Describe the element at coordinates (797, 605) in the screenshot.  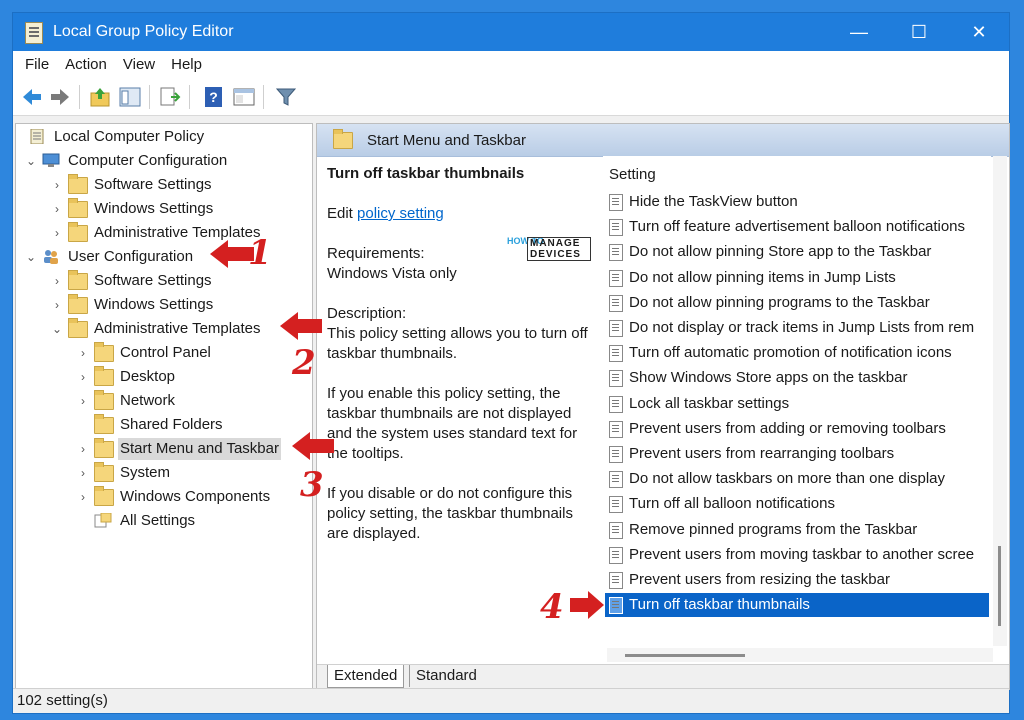
I see `setting-row: Turn off taskbar thumbnails` at that location.